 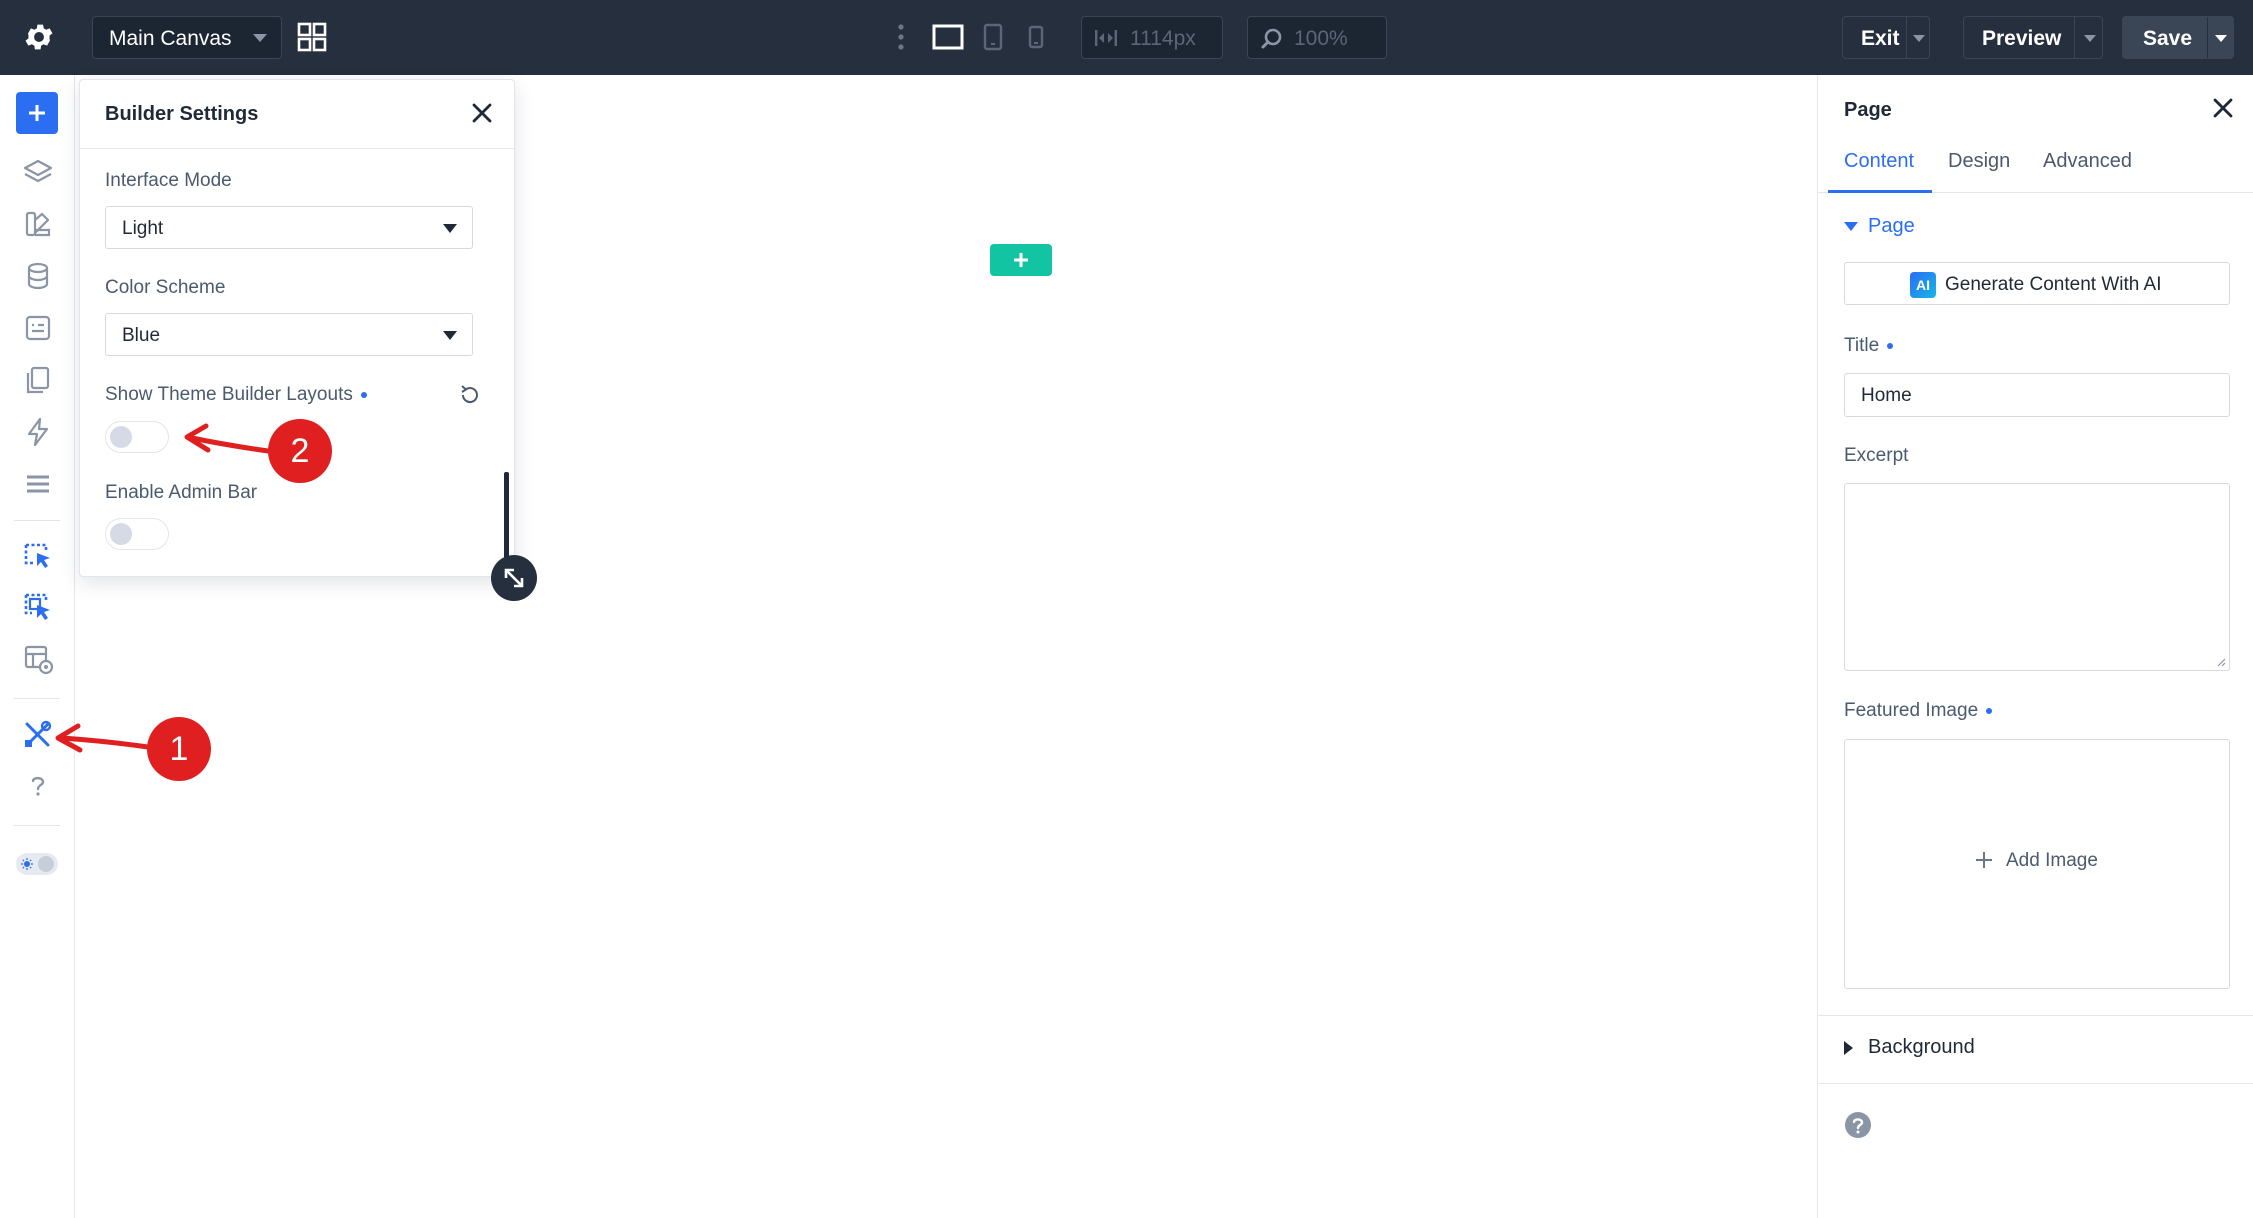 What do you see at coordinates (1163, 38) in the screenshot?
I see `canvas-width-value: 1114px` at bounding box center [1163, 38].